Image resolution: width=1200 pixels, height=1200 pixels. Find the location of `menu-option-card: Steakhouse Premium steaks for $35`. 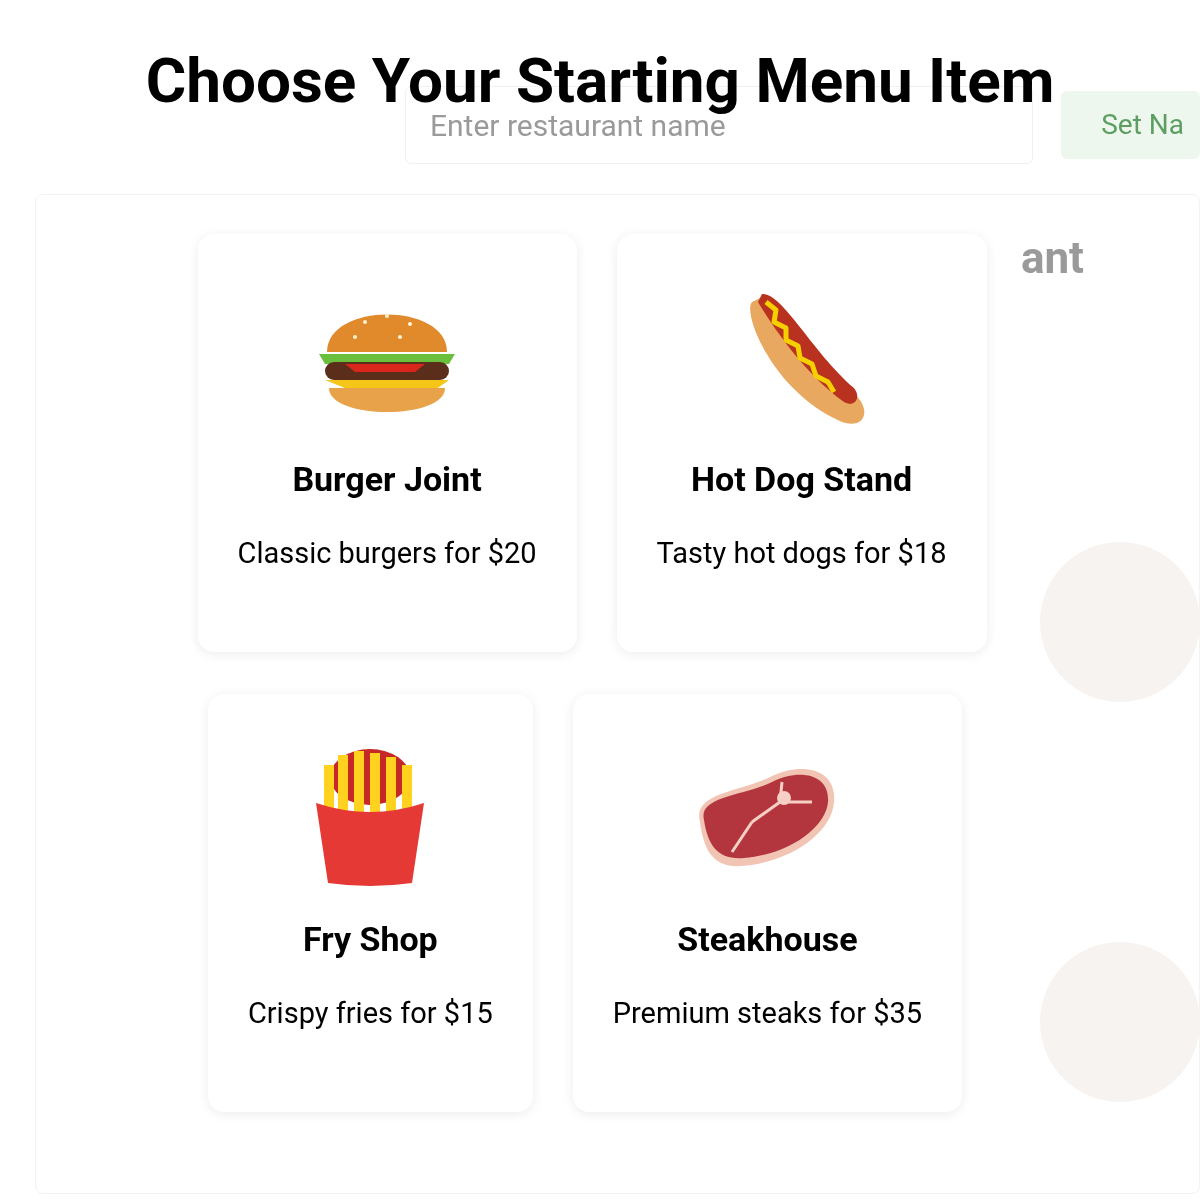

menu-option-card: Steakhouse Premium steaks for $35 is located at coordinates (767, 903).